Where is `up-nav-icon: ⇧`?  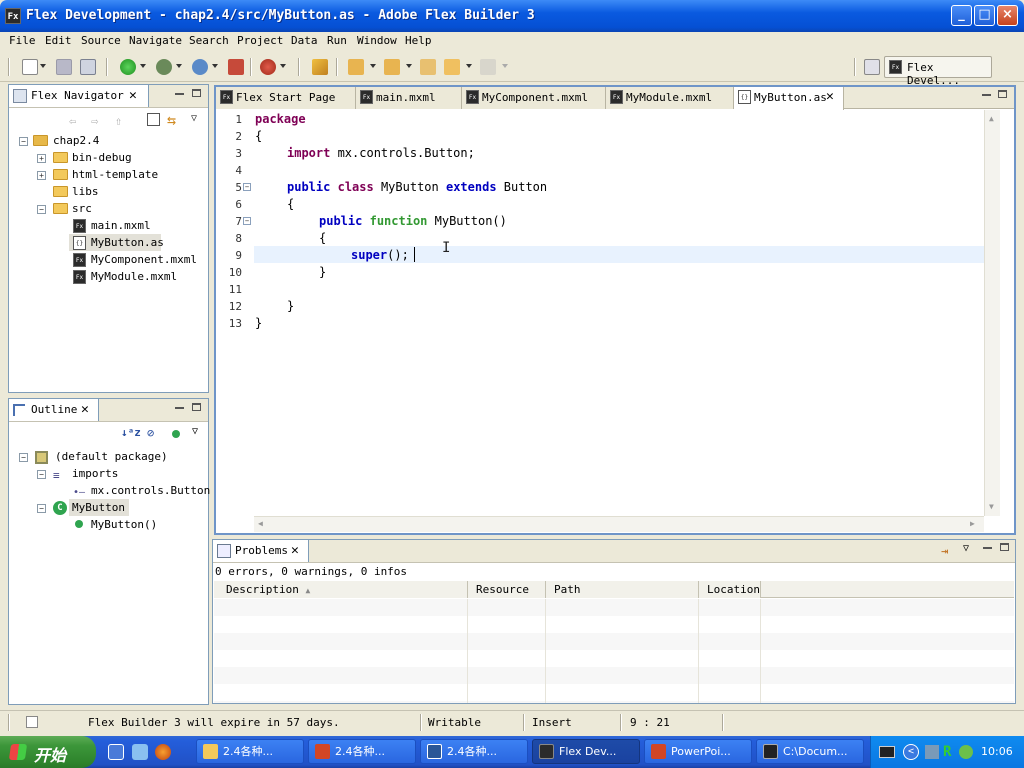
up-nav-icon: ⇧ is located at coordinates (121, 121).